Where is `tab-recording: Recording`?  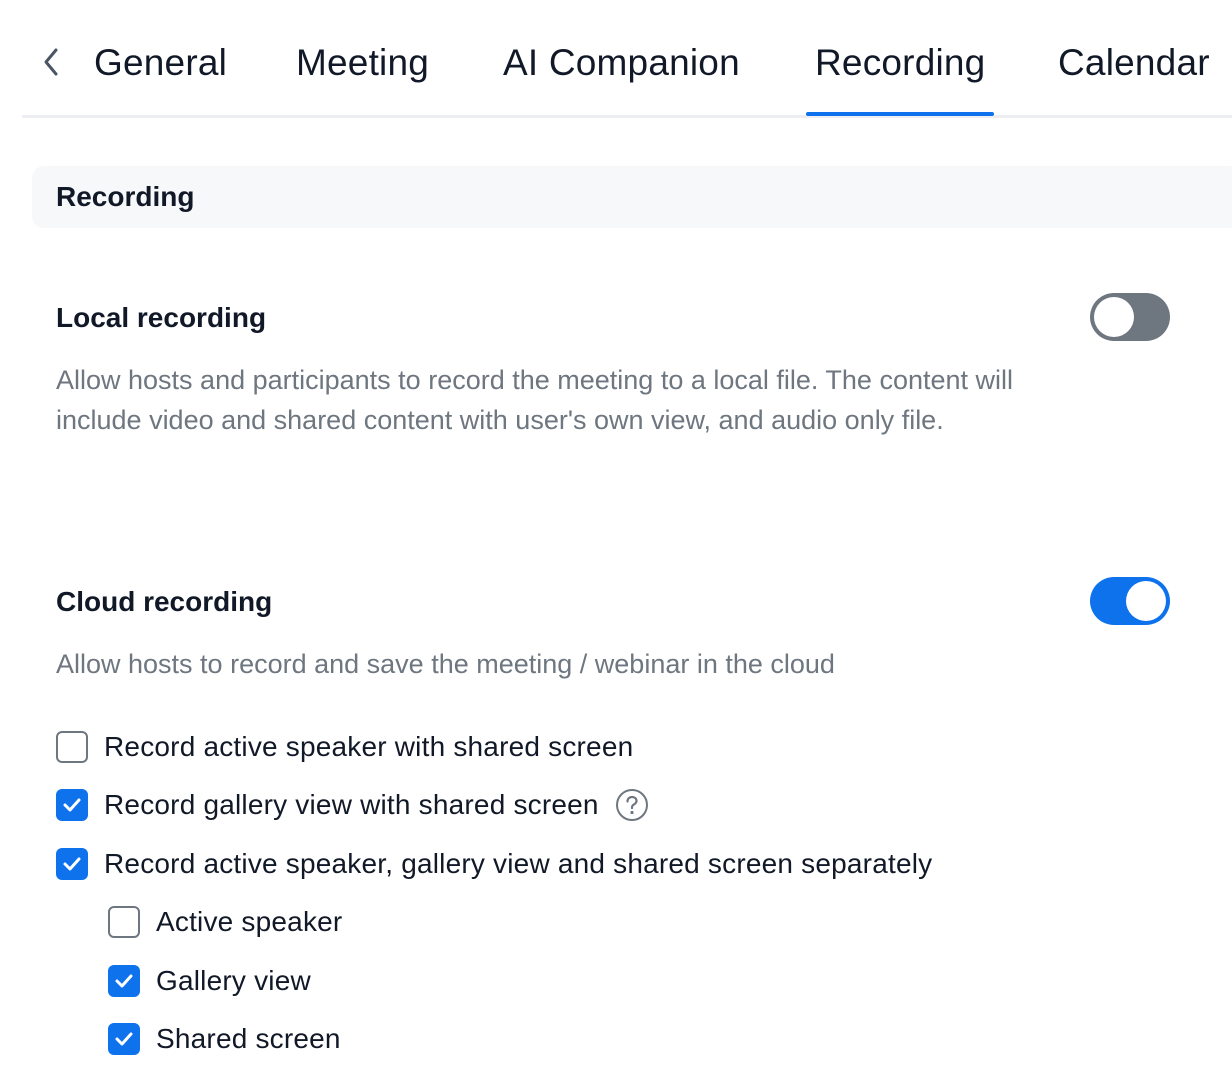 tab-recording: Recording is located at coordinates (900, 77).